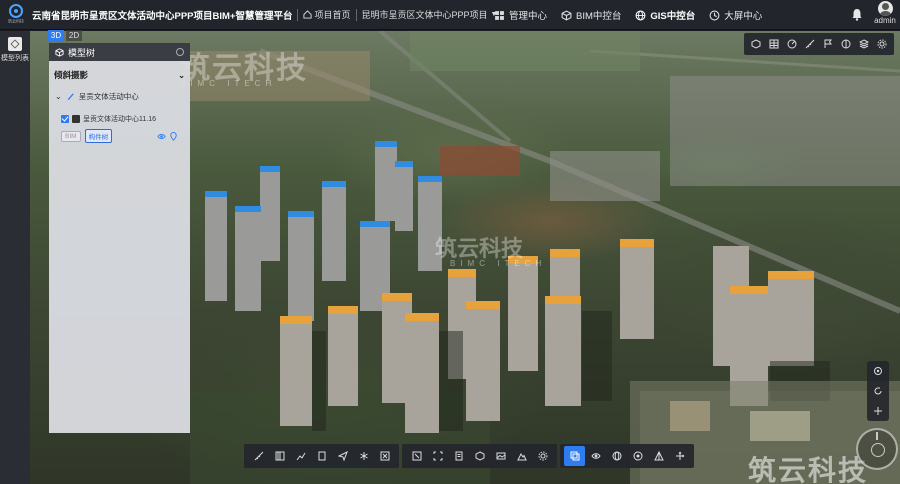  I want to click on nav-management: 管理中心, so click(520, 15).